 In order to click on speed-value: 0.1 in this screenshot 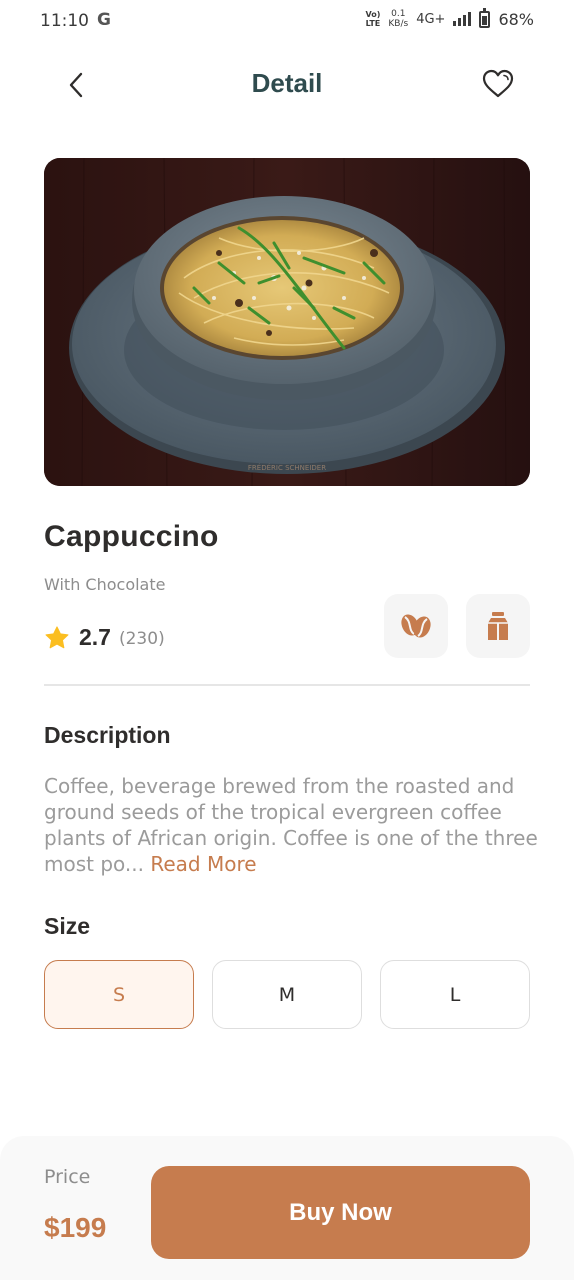, I will do `click(398, 14)`.